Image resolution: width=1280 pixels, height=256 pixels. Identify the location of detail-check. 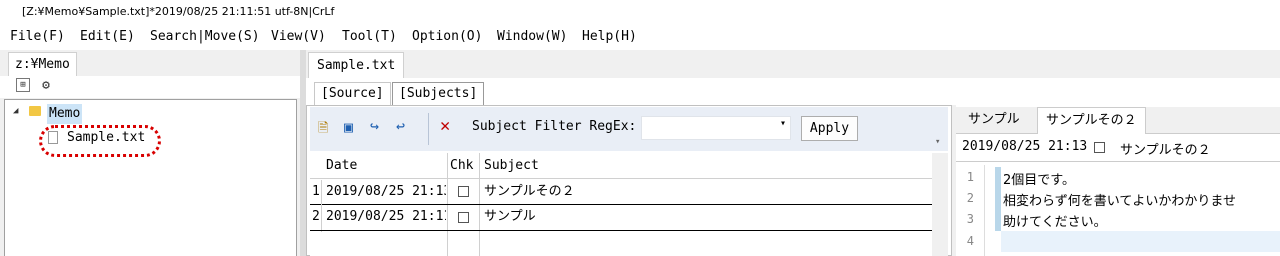
(1099, 147).